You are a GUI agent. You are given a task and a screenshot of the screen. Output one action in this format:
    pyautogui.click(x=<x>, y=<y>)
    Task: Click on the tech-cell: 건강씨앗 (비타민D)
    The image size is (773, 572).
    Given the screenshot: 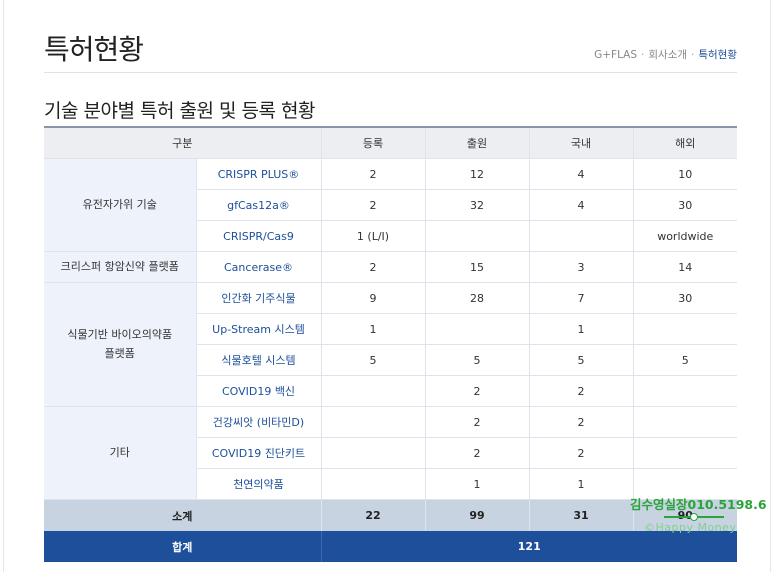 What is the action you would take?
    pyautogui.click(x=259, y=422)
    